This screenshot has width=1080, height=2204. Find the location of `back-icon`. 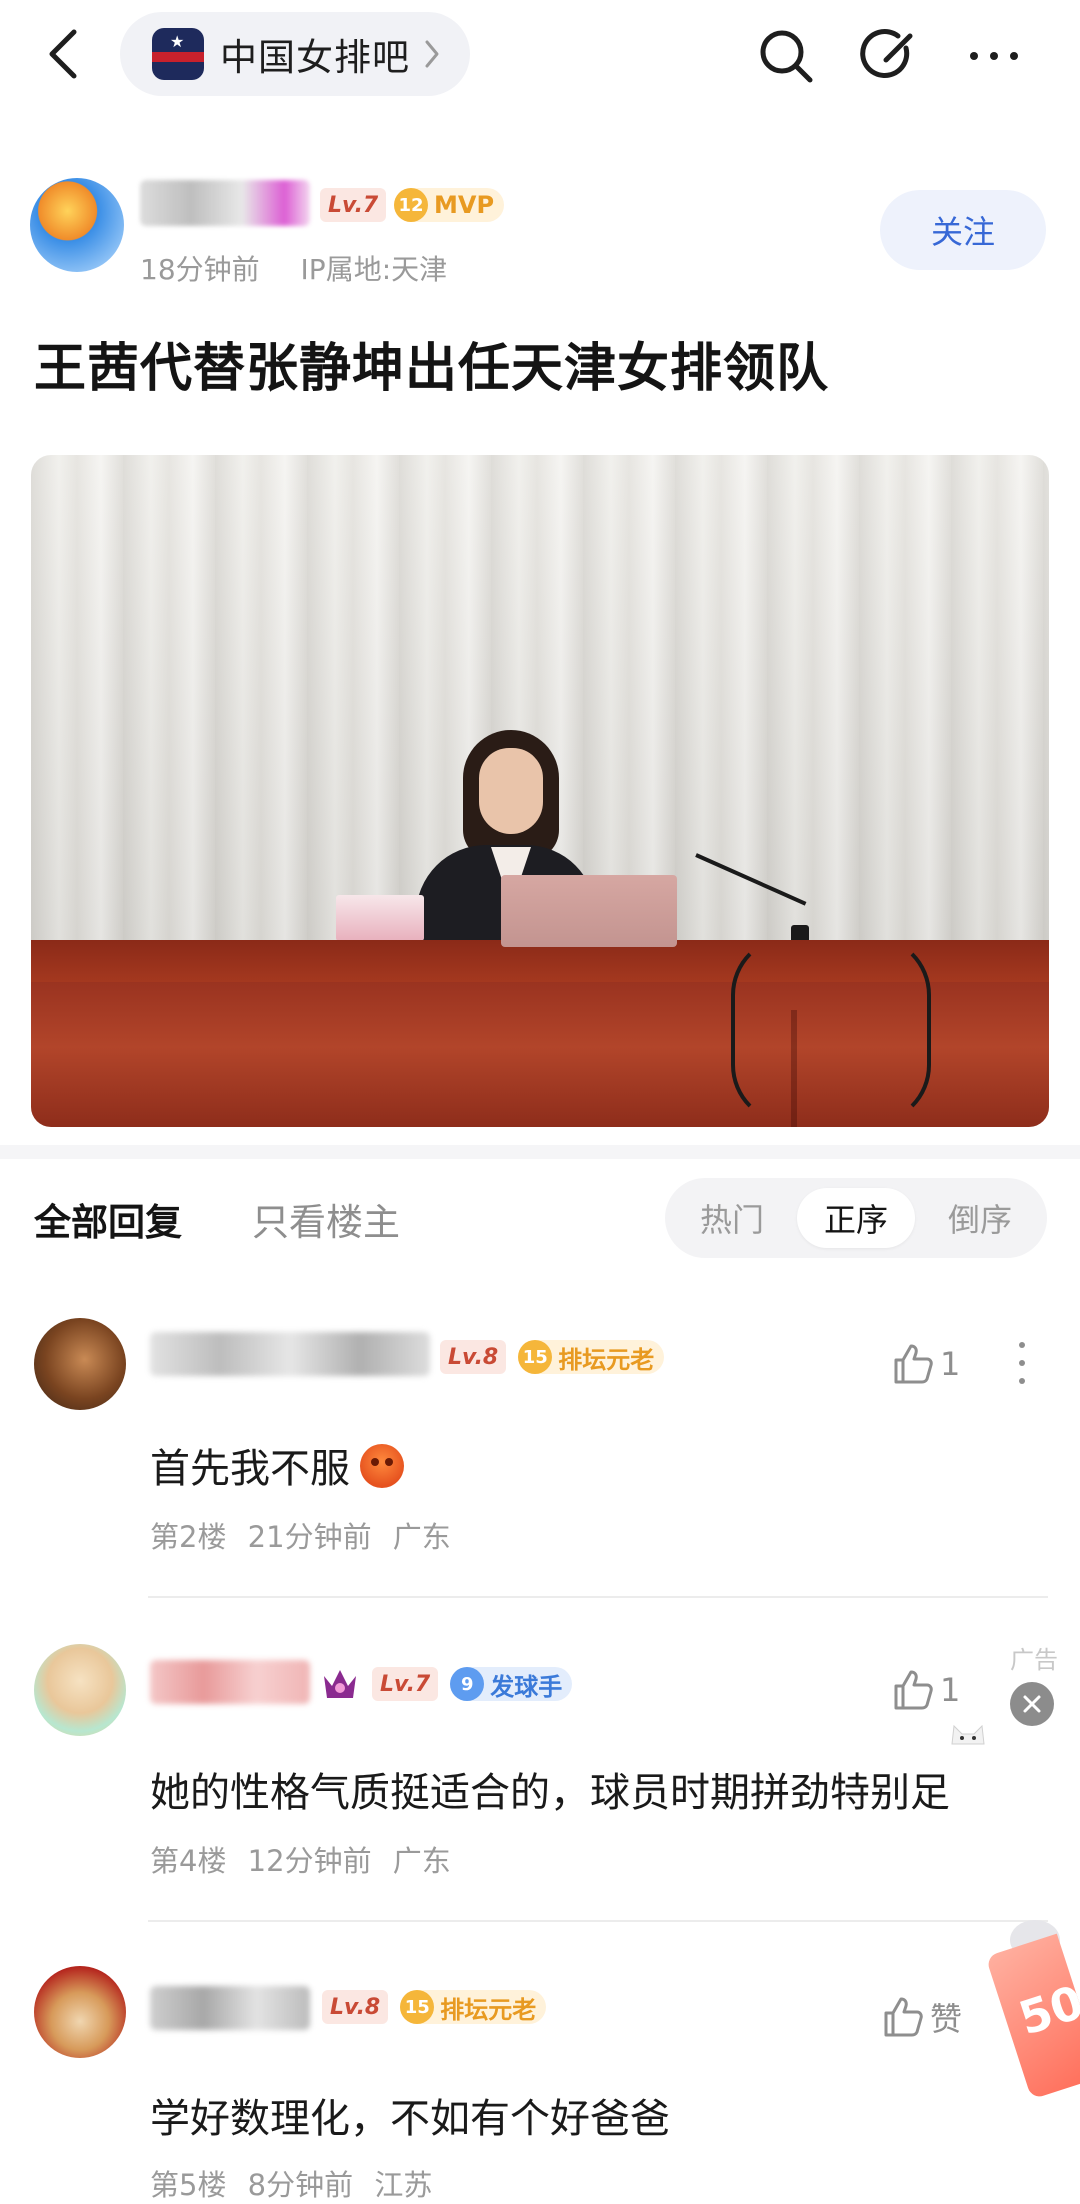

back-icon is located at coordinates (63, 54).